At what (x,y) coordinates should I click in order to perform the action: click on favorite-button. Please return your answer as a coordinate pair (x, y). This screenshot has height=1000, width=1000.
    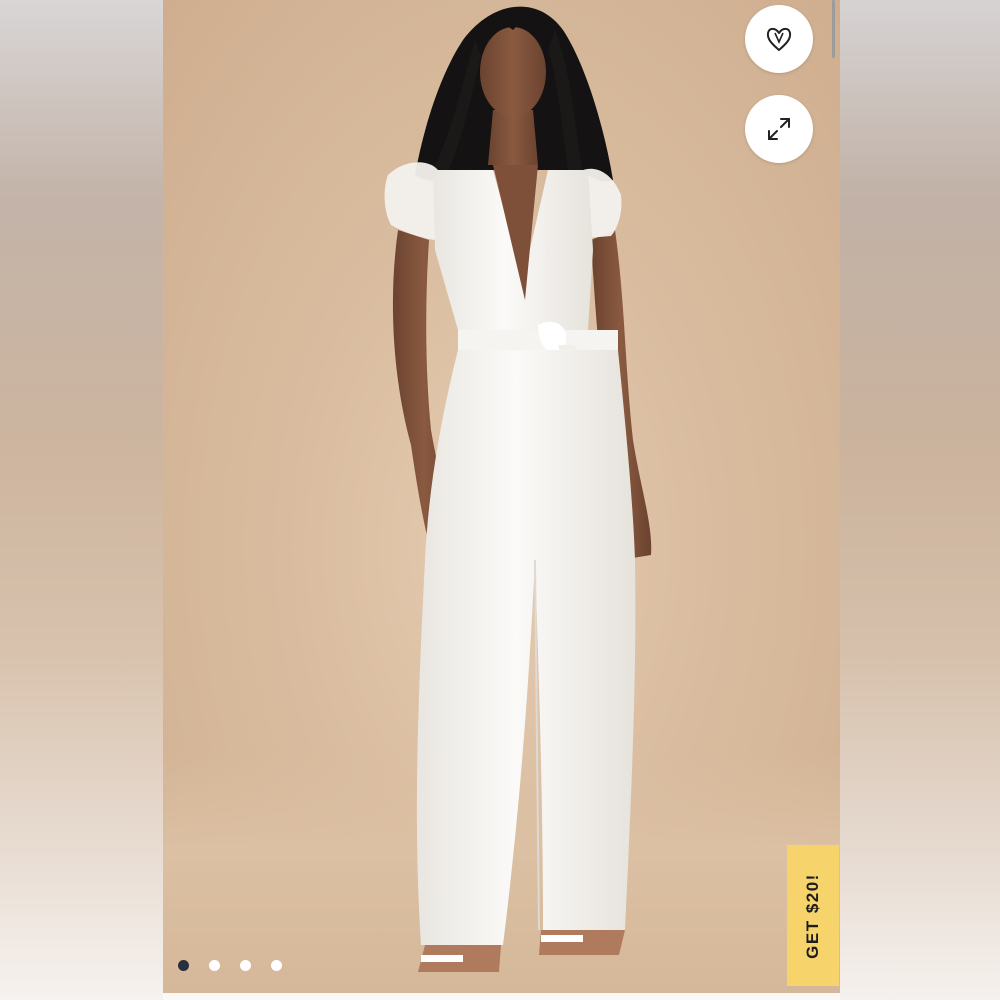
    Looking at the image, I should click on (779, 39).